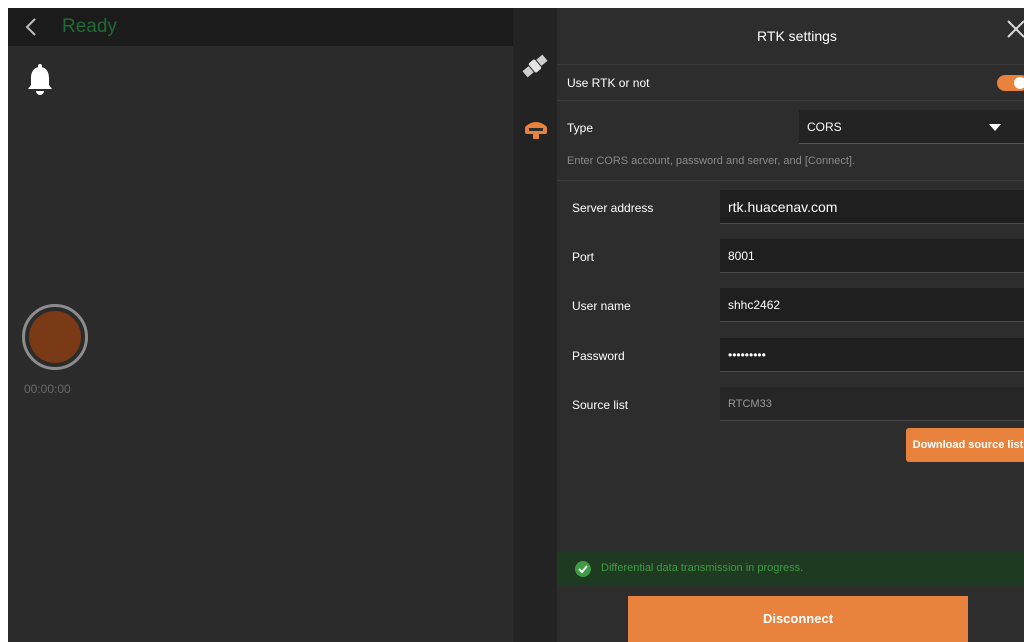  What do you see at coordinates (872, 404) in the screenshot?
I see `source-list-input: RTCM33` at bounding box center [872, 404].